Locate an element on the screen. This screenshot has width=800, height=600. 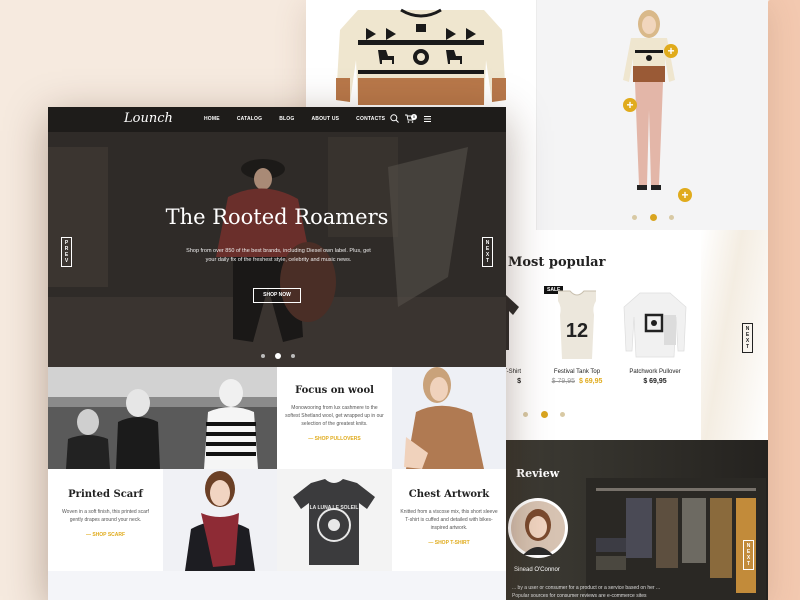
reviewer-name: Sinead O'Connor is located at coordinates (537, 570).